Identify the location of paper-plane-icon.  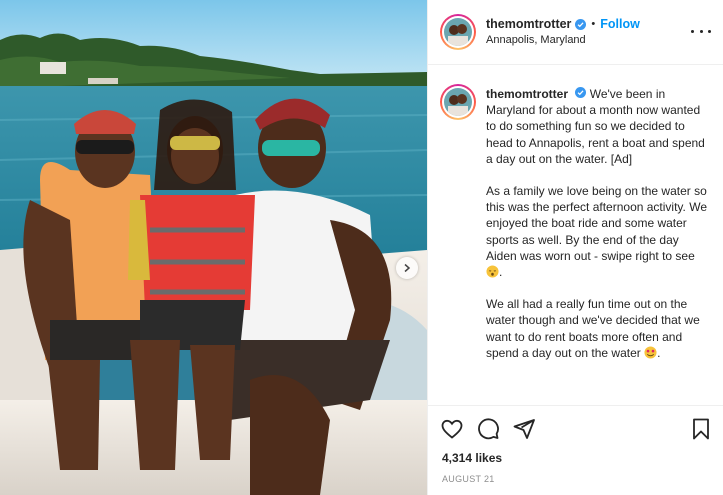
(524, 429).